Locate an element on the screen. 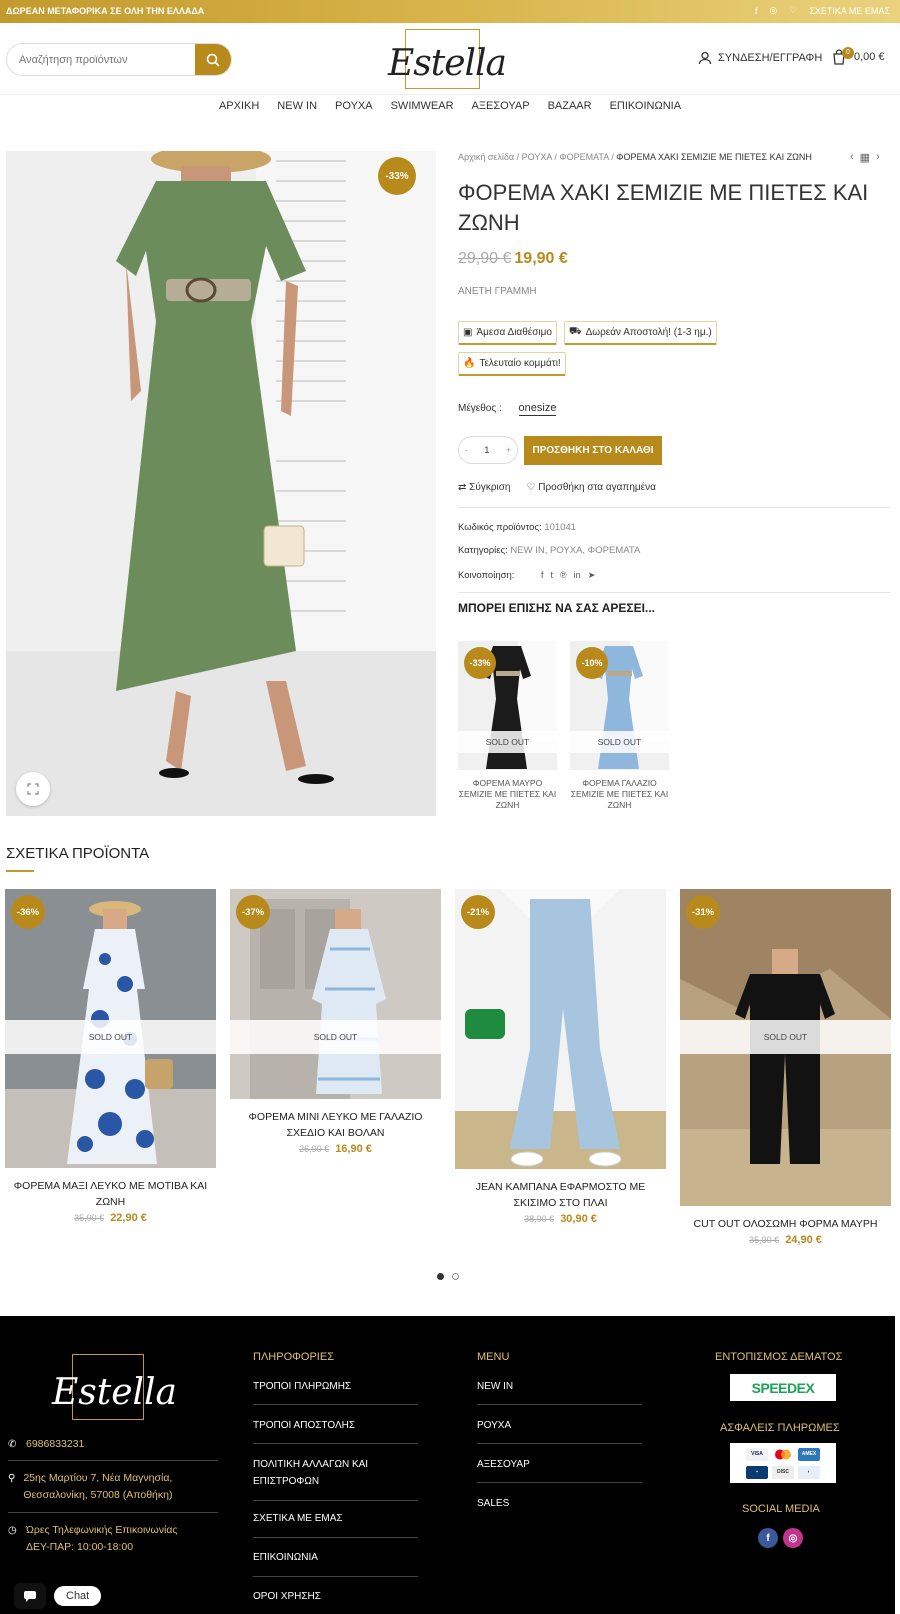 The image size is (900, 1614). qty-minus-button: - is located at coordinates (466, 450).